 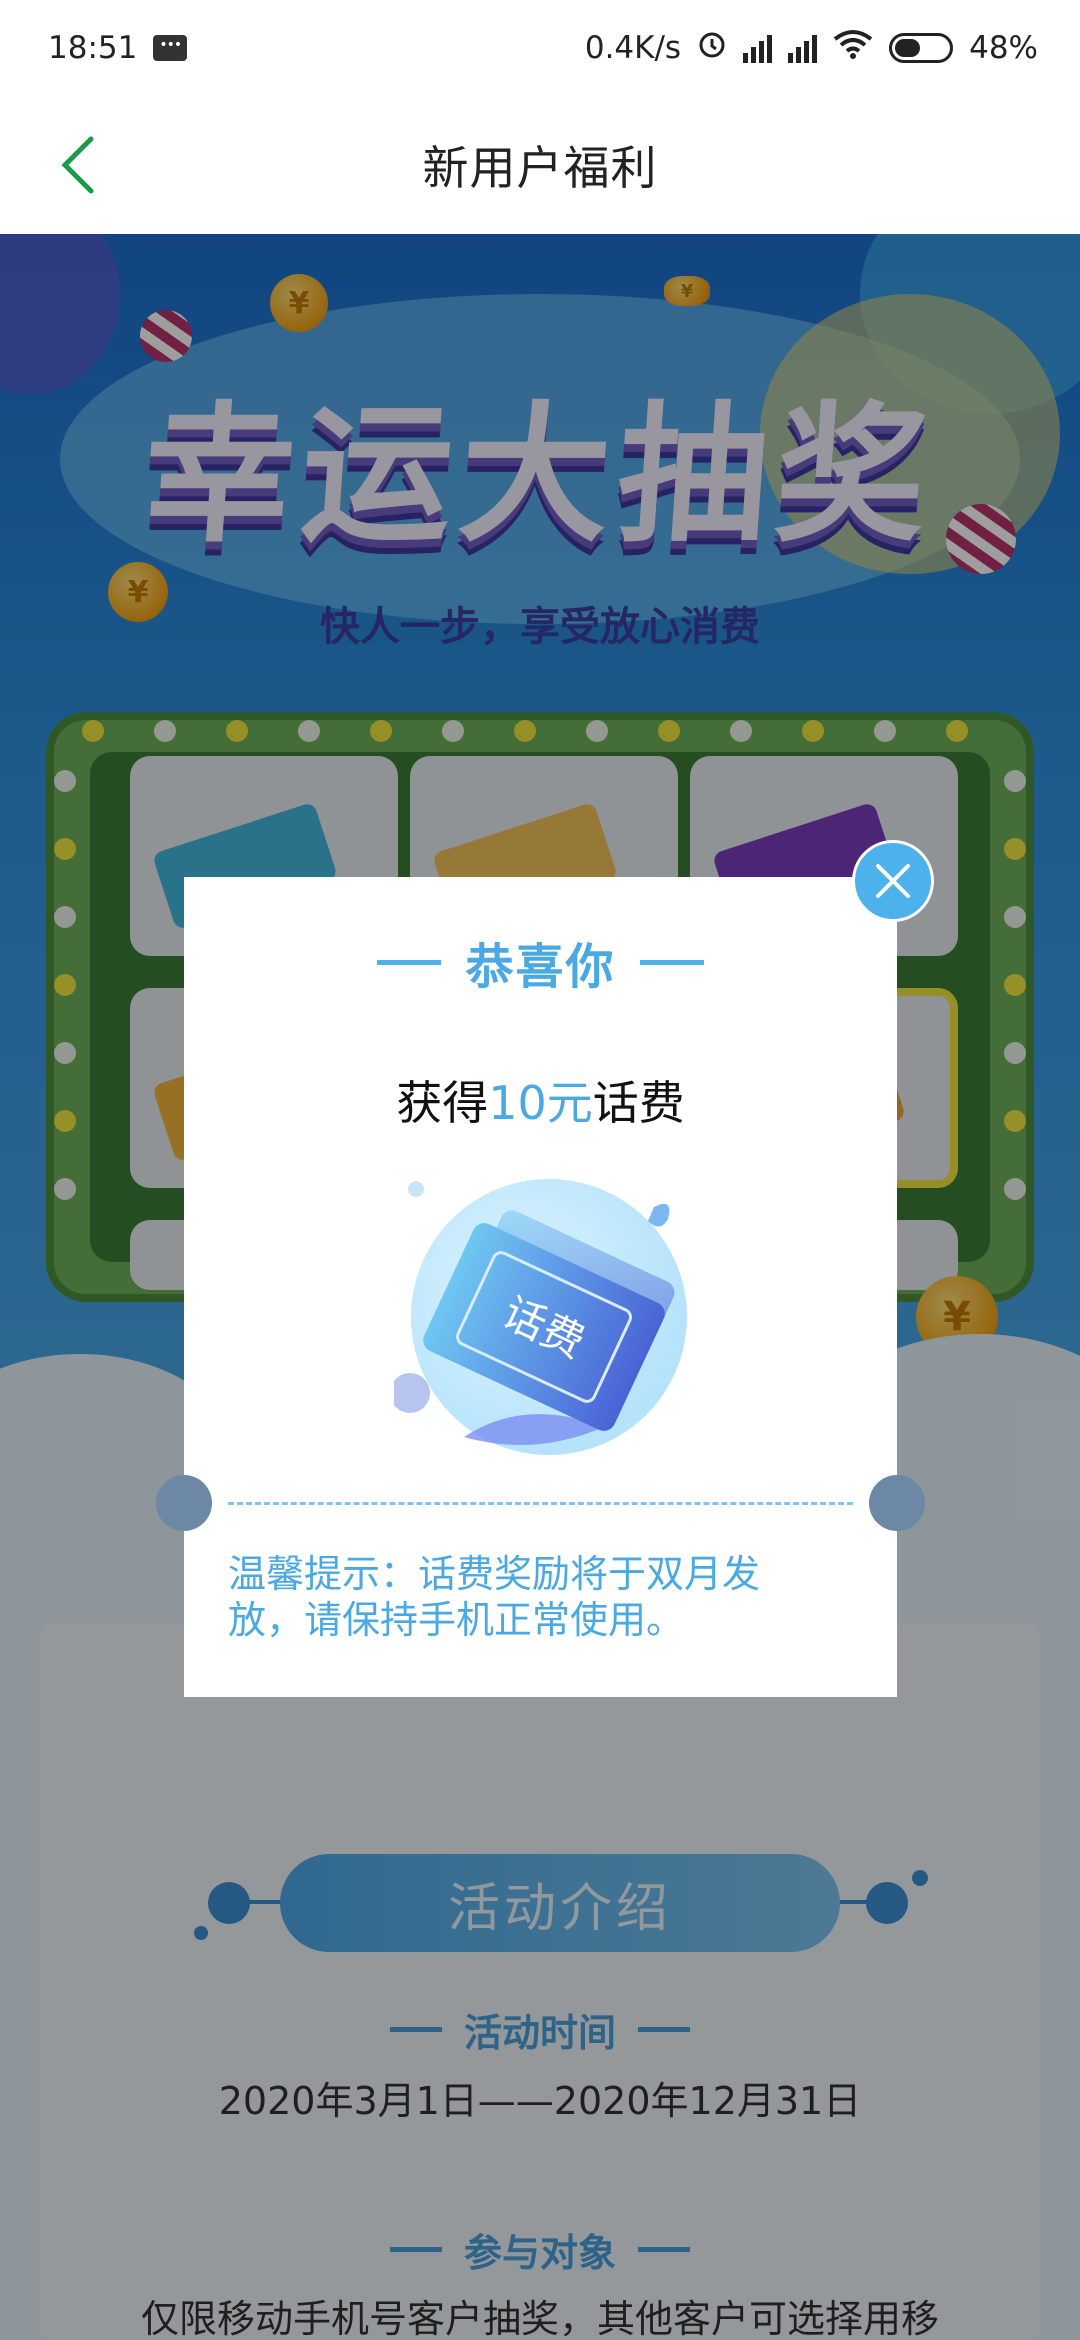 What do you see at coordinates (853, 48) in the screenshot?
I see `wifi-icon` at bounding box center [853, 48].